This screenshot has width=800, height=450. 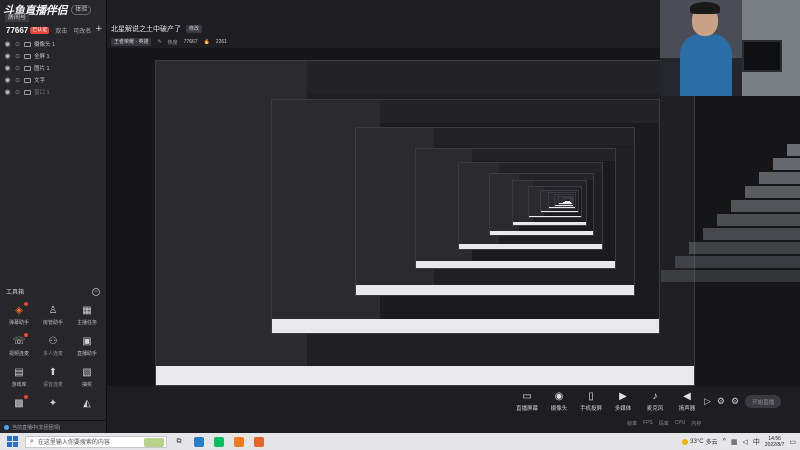 What do you see at coordinates (707, 401) in the screenshot?
I see `record-icon: ▷` at bounding box center [707, 401].